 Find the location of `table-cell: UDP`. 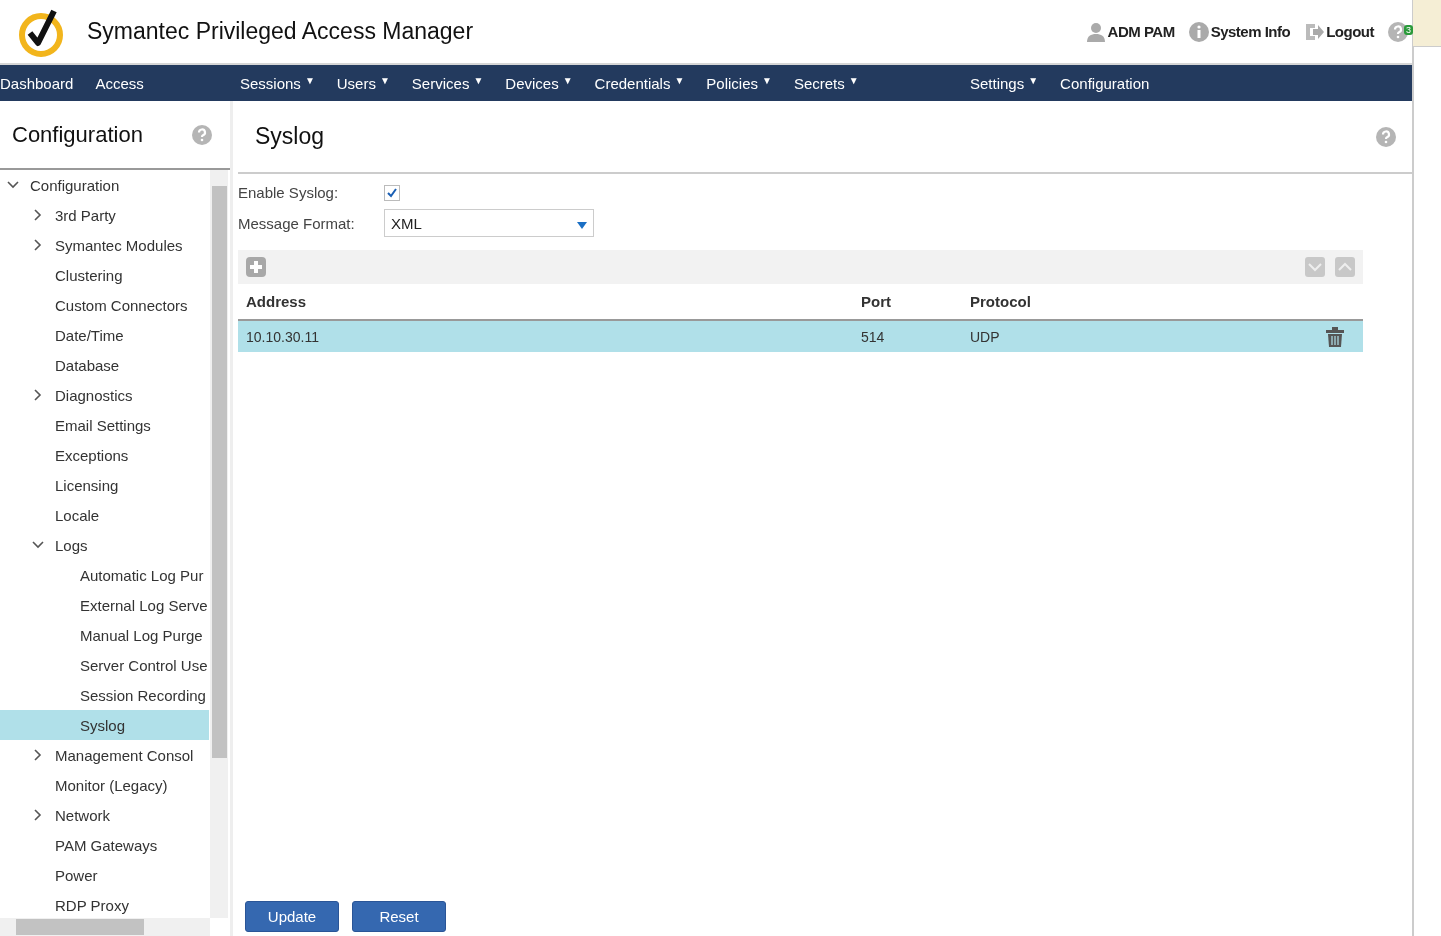

table-cell: UDP is located at coordinates (1116, 336).